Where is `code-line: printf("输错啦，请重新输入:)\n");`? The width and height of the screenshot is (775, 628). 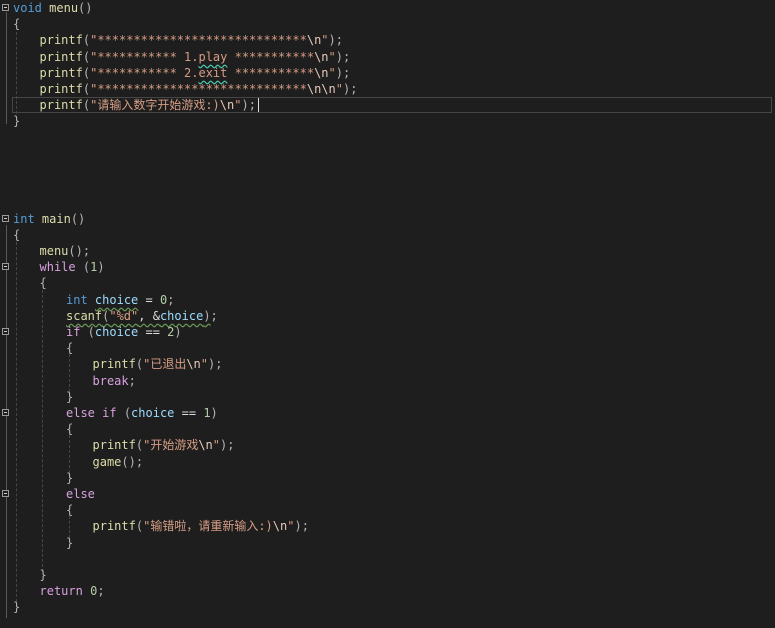
code-line: printf("输错啦，请重新输入:)\n"); is located at coordinates (387, 526).